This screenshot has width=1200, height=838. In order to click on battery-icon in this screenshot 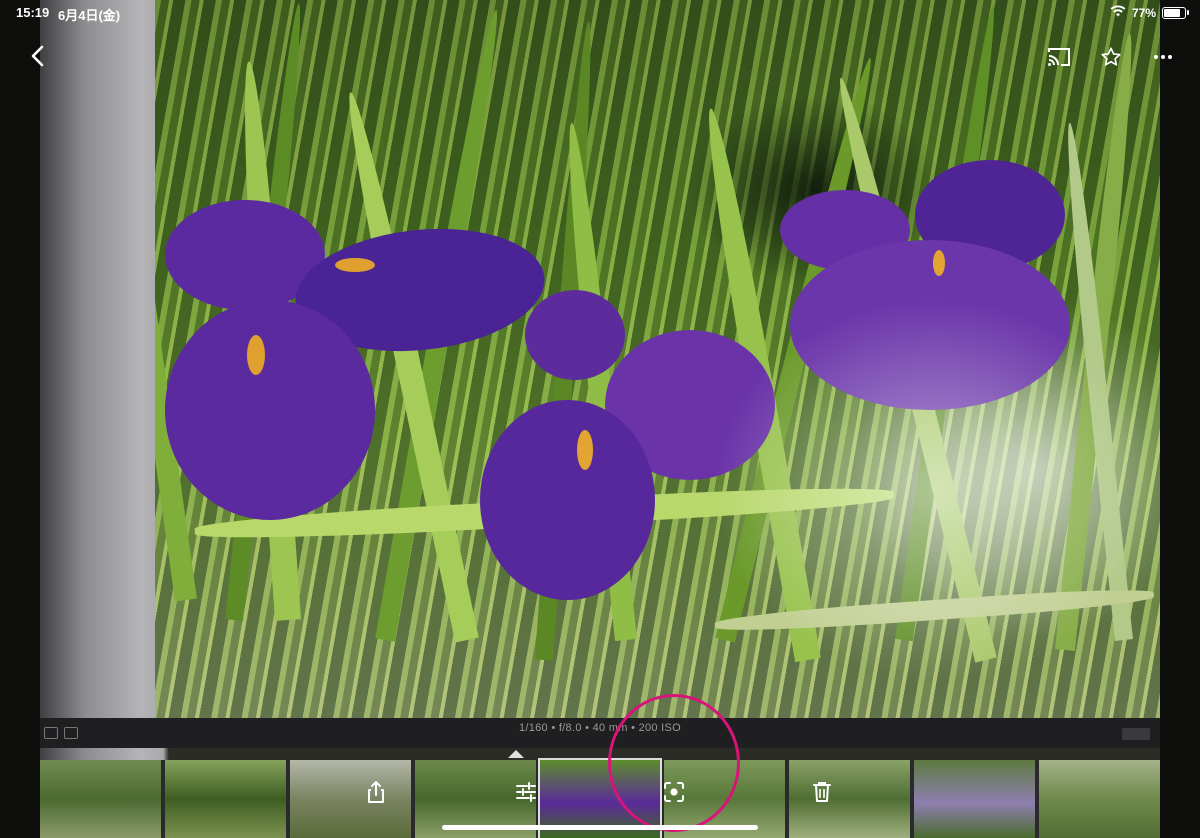, I will do `click(1175, 12)`.